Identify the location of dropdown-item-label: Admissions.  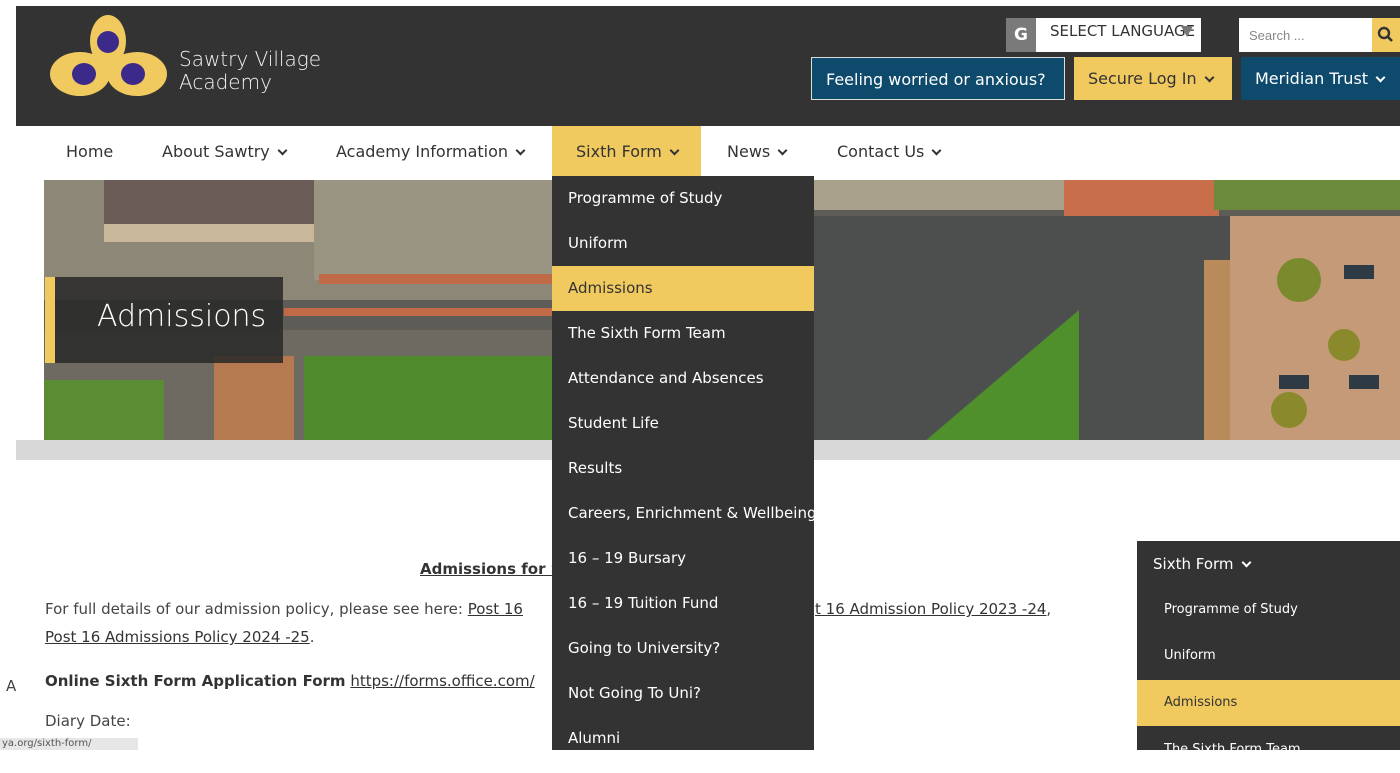
(610, 288).